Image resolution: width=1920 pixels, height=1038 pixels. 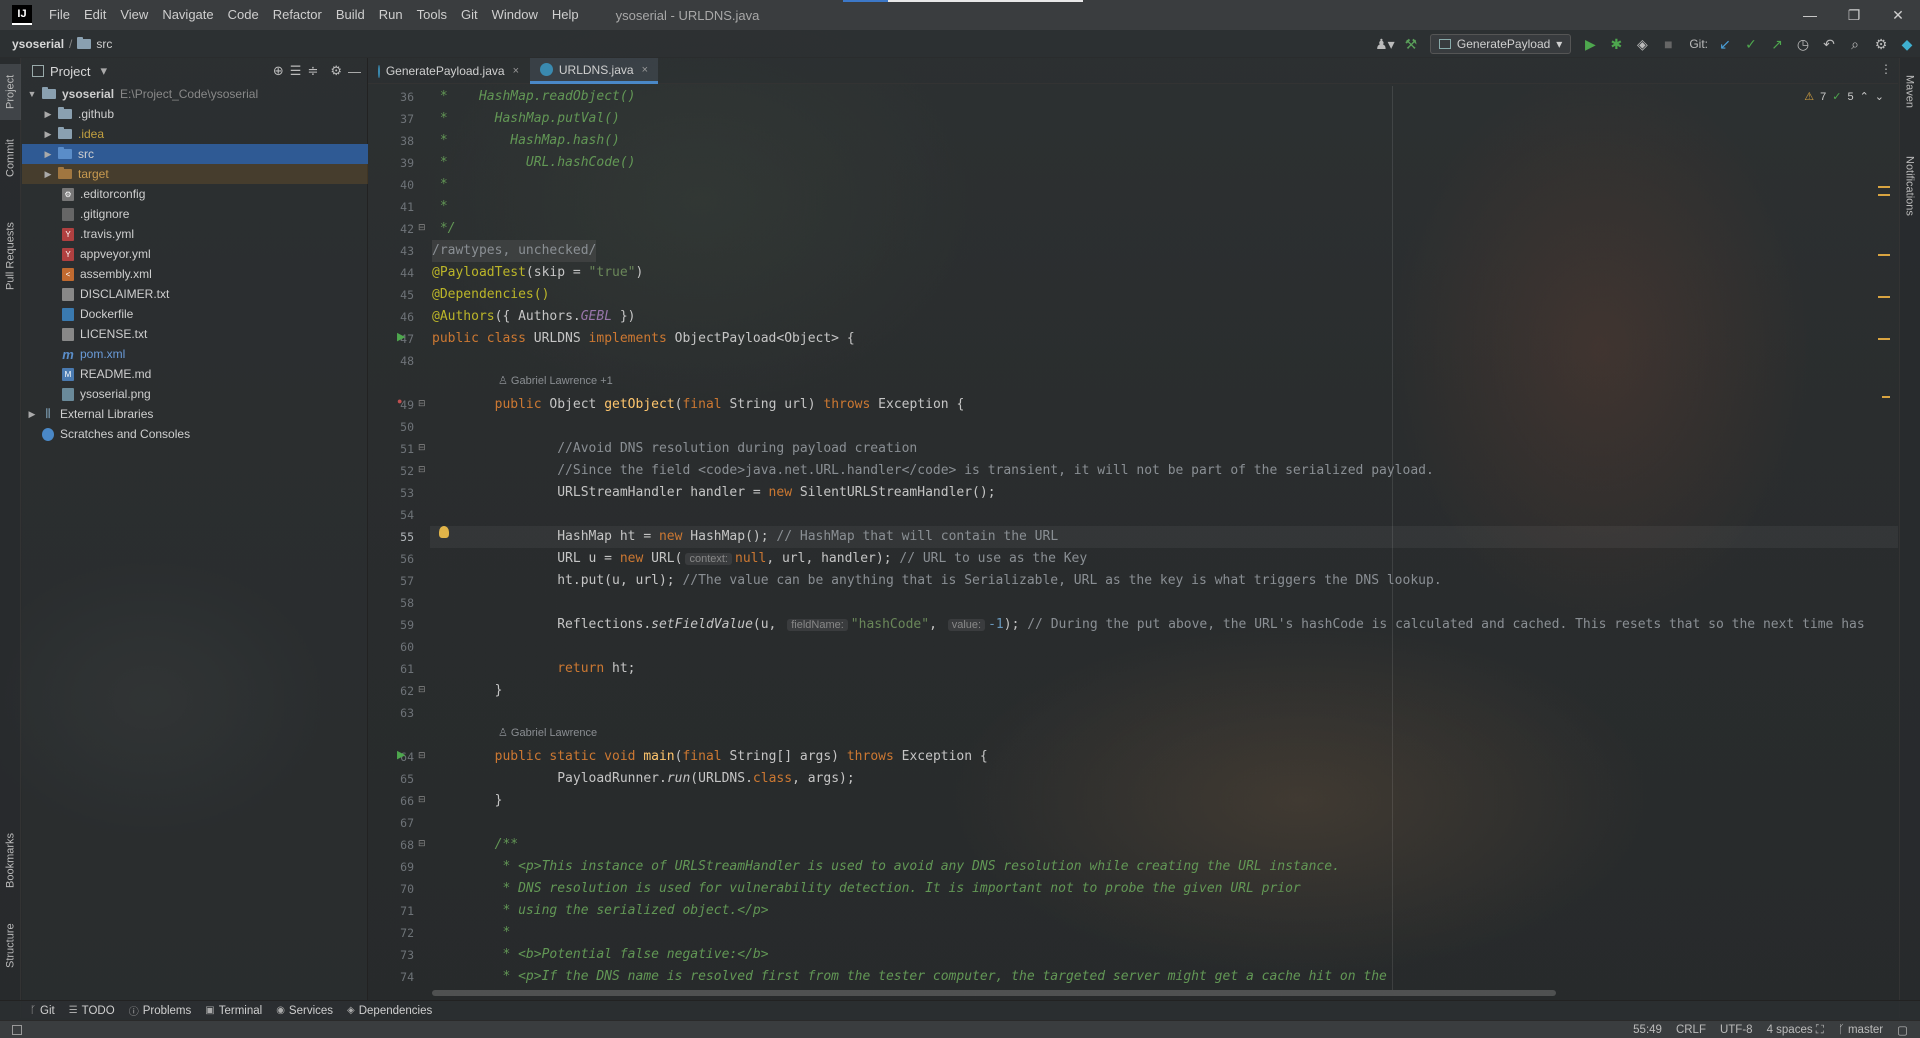 What do you see at coordinates (1909, 186) in the screenshot?
I see `tab-notifications: Notifications` at bounding box center [1909, 186].